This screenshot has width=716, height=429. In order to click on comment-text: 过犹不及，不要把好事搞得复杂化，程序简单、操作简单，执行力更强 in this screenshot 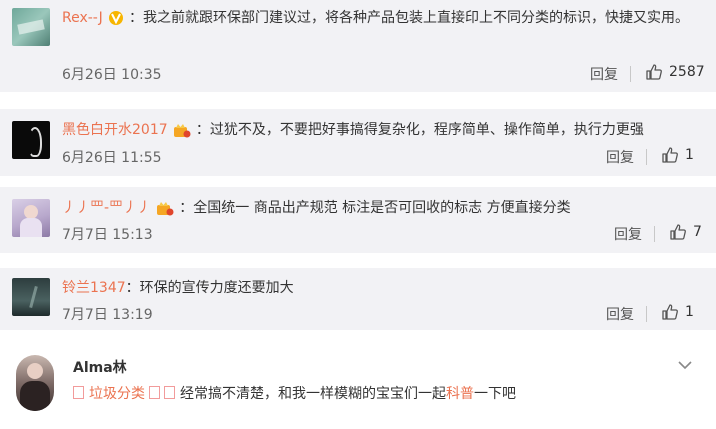, I will do `click(426, 130)`.